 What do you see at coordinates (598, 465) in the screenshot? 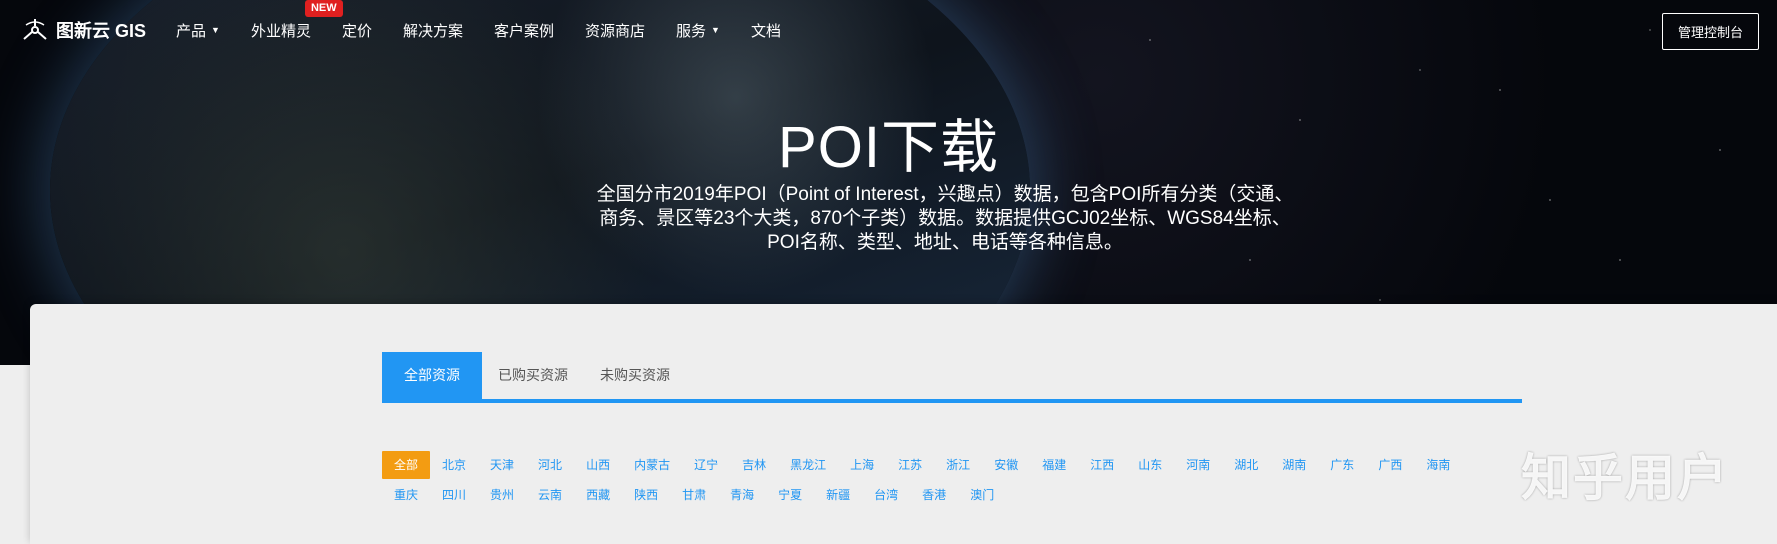
I see `region-filter-item: 山西` at bounding box center [598, 465].